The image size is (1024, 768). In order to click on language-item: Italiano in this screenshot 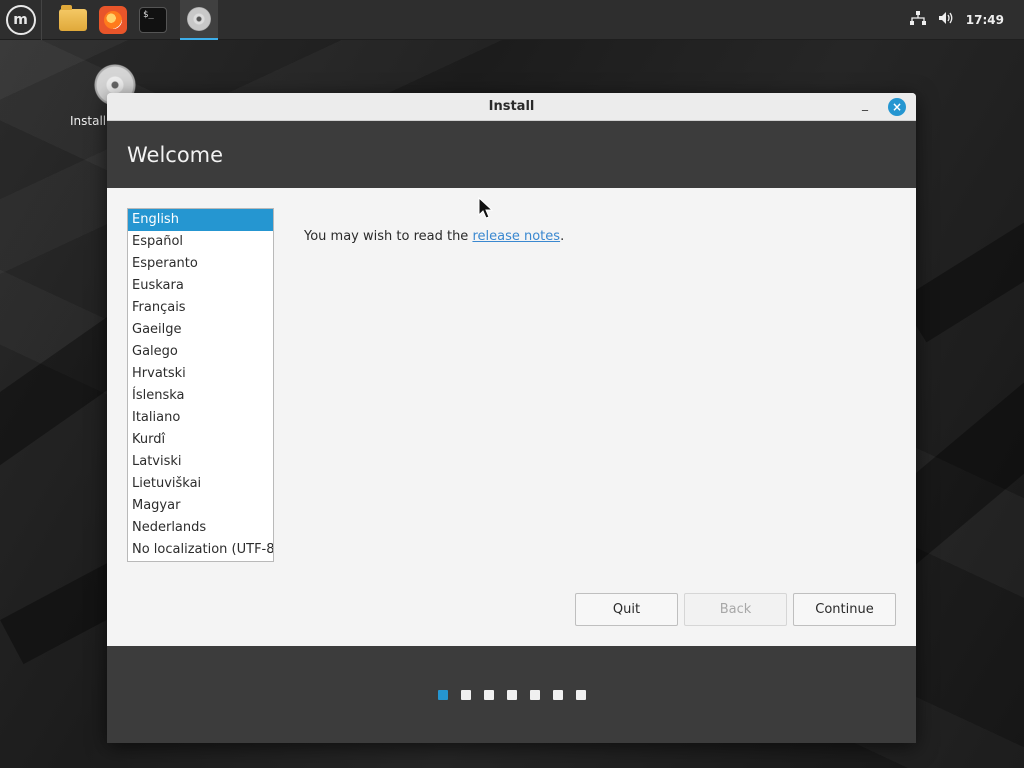, I will do `click(200, 418)`.